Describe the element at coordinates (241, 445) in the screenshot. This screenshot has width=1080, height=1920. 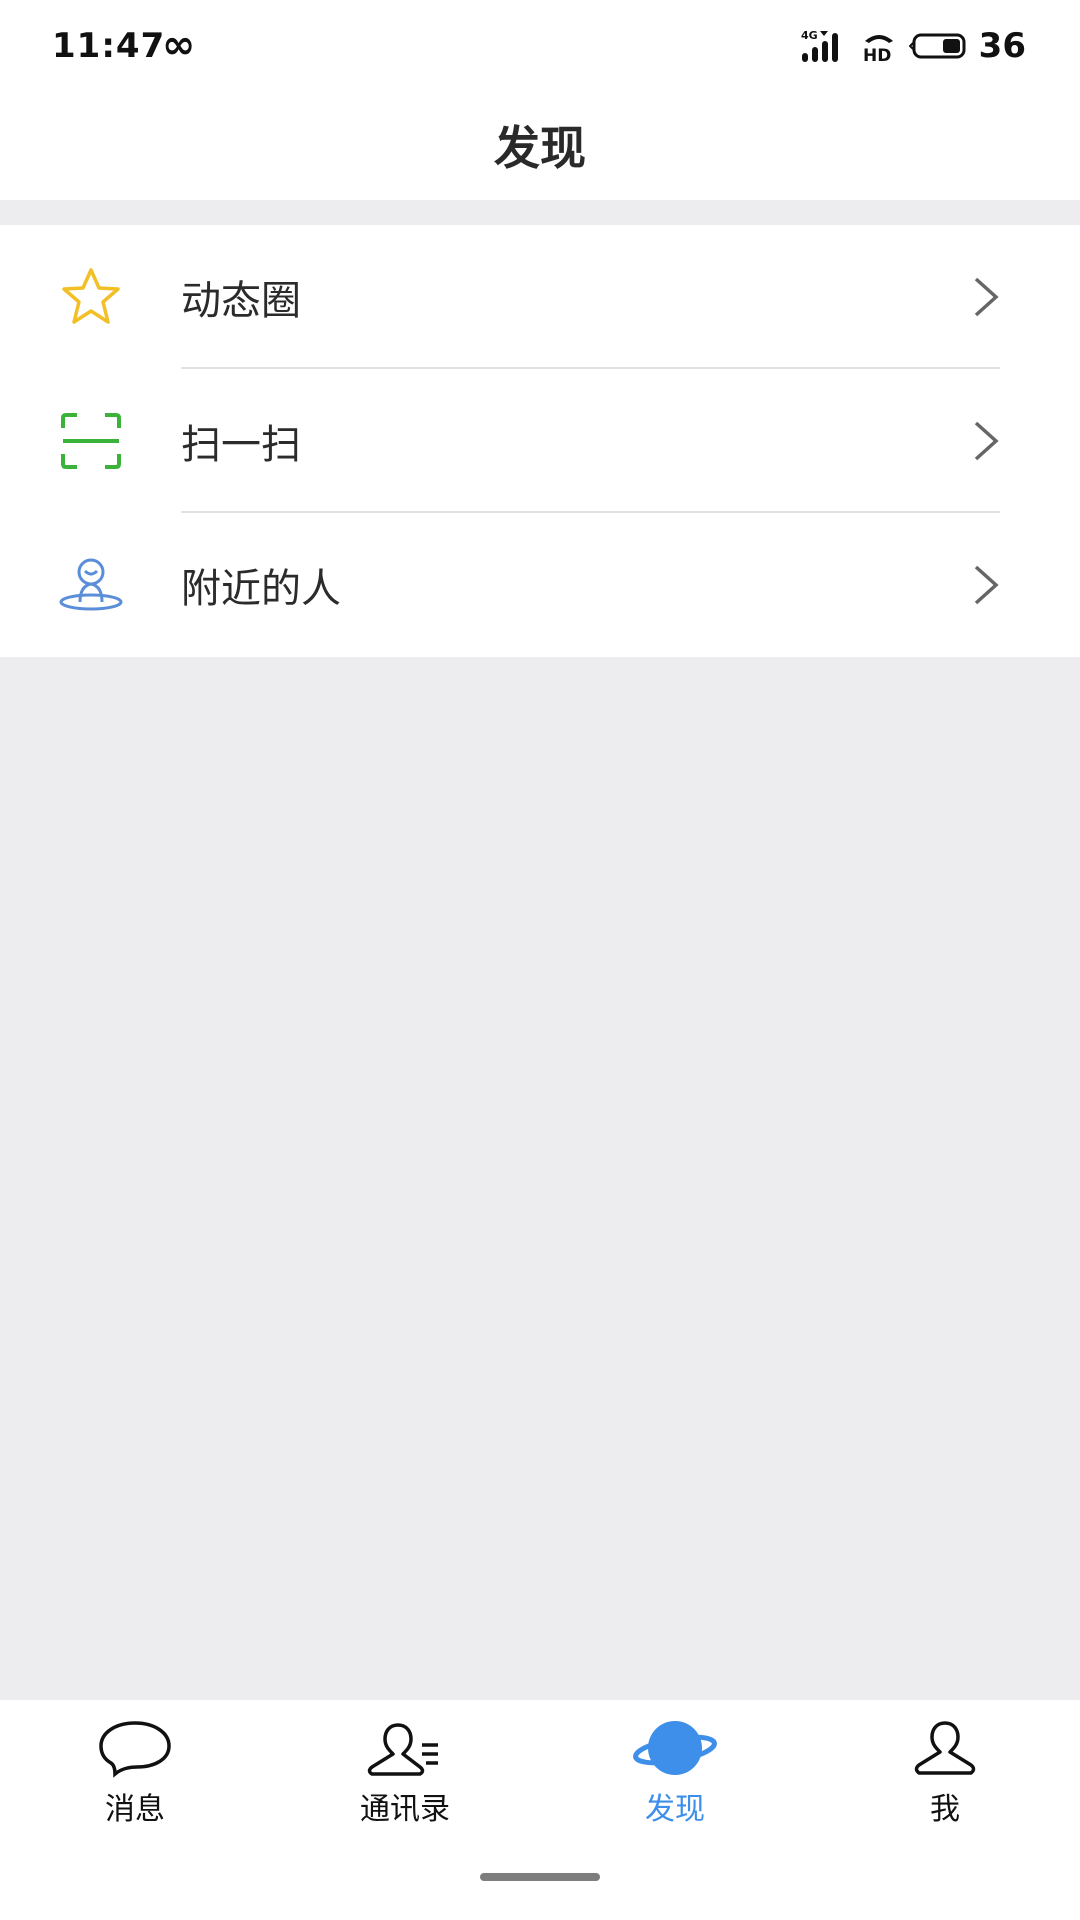
I see `list-item-label: 扫一扫` at that location.